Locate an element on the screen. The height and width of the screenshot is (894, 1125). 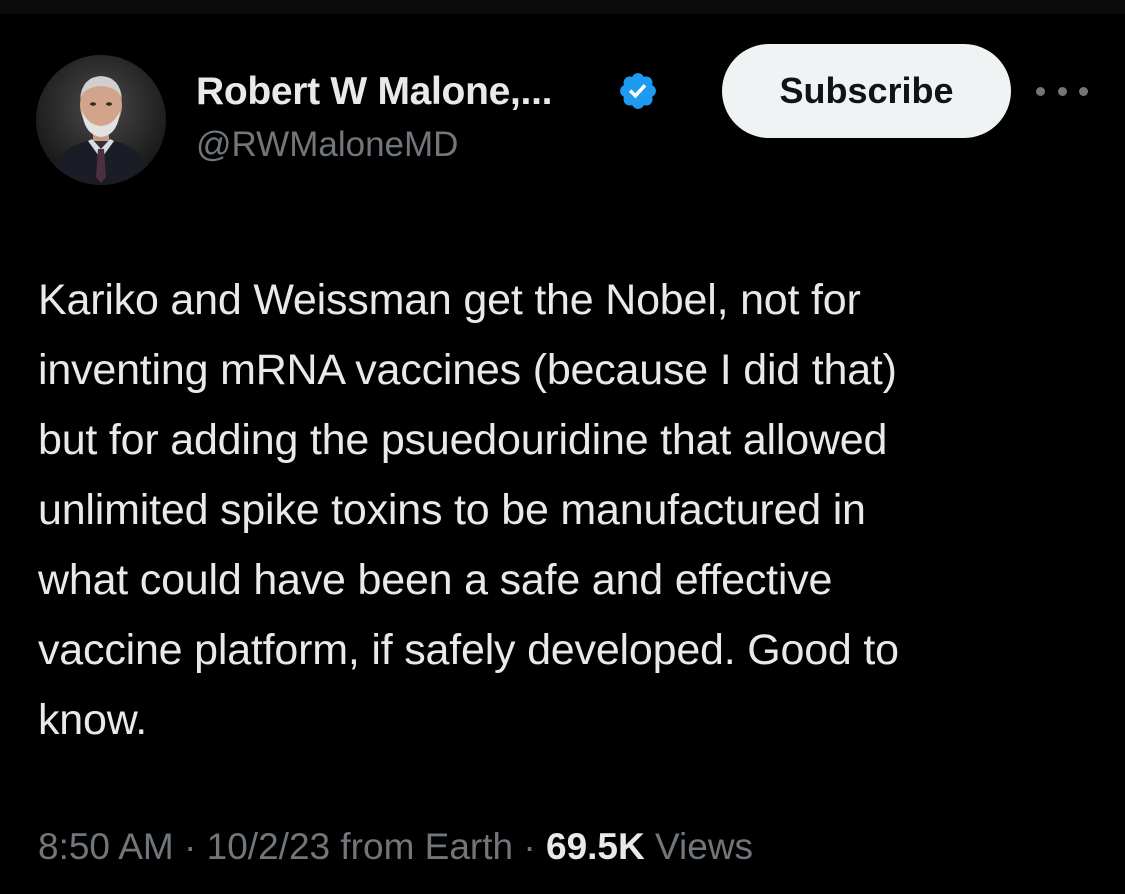
tweet-time: 8:50 AM is located at coordinates (106, 846).